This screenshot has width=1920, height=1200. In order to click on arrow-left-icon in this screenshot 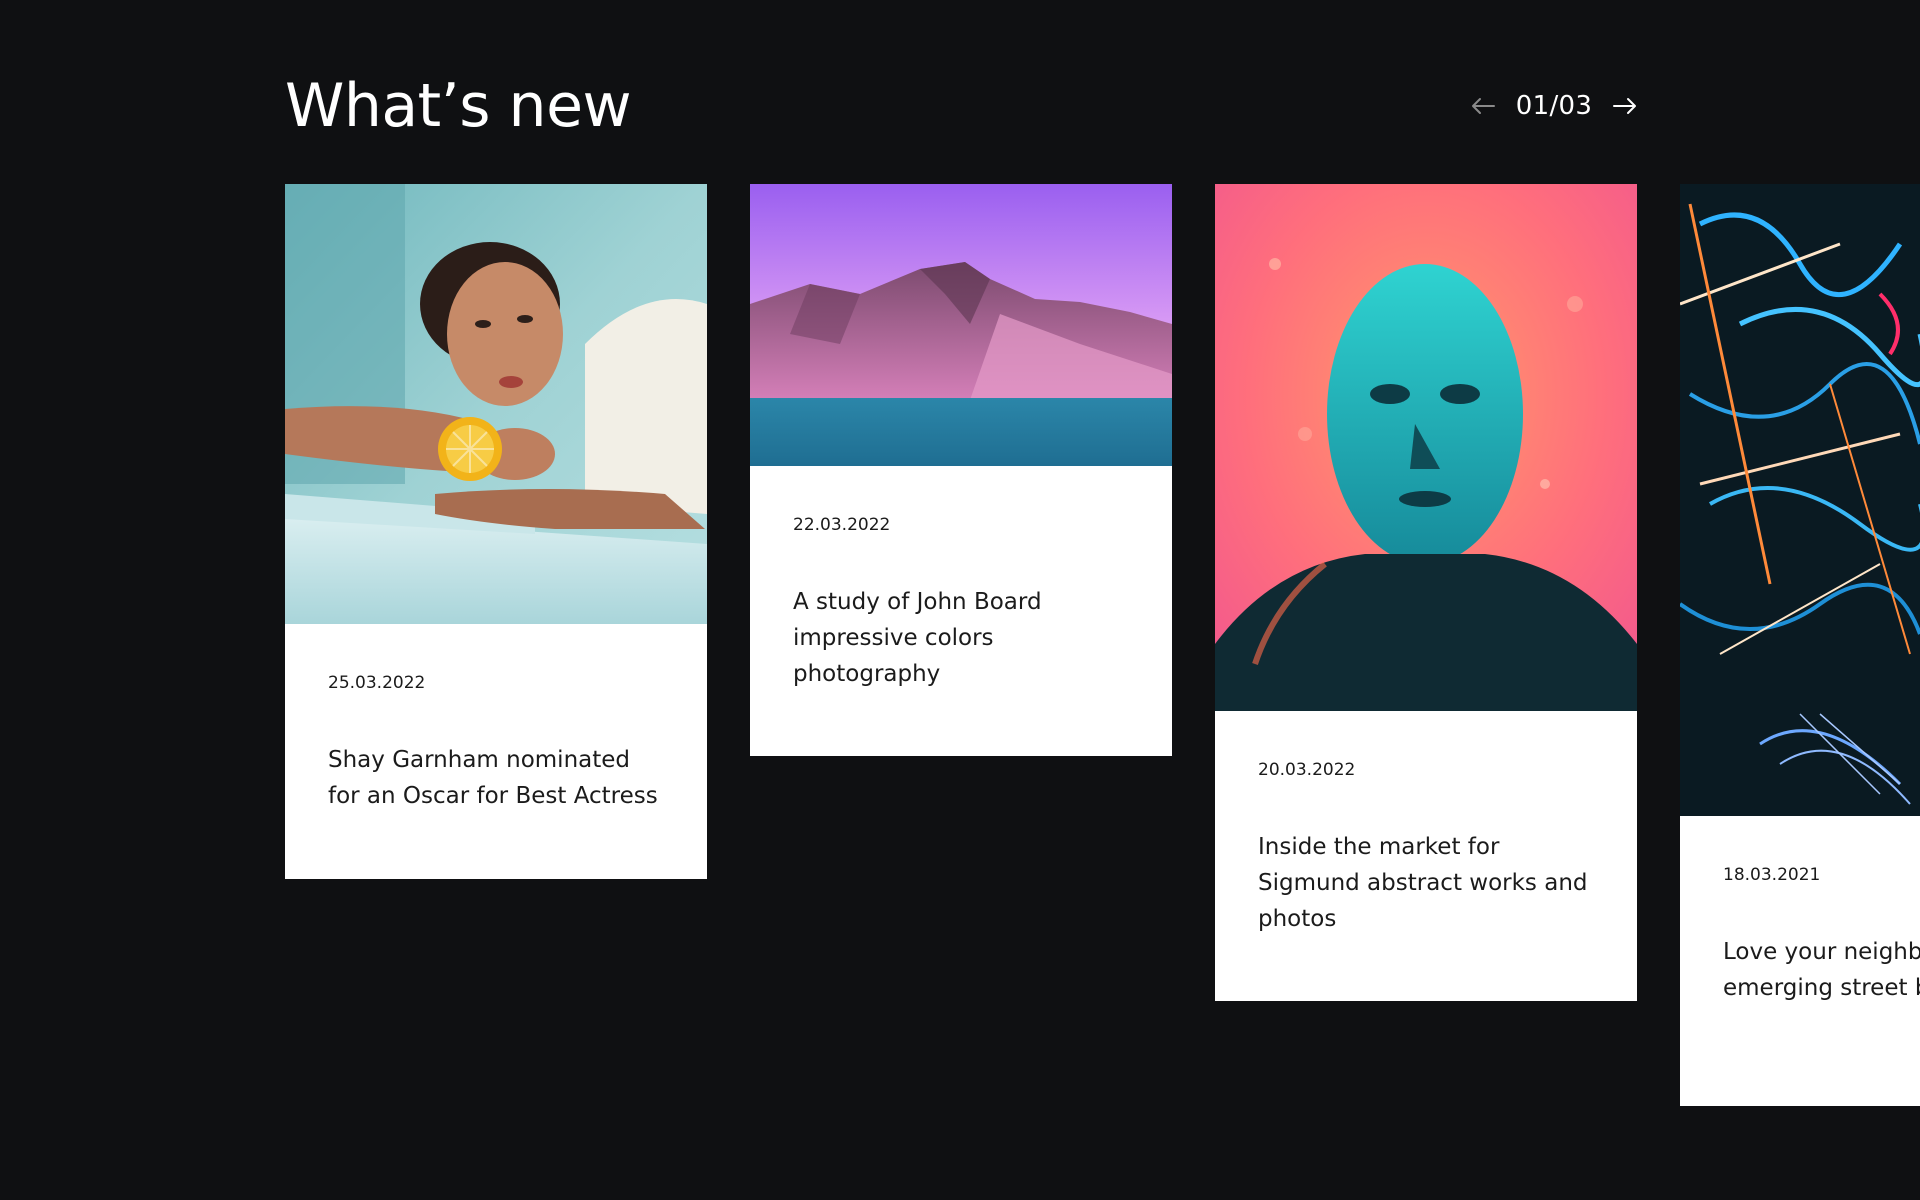, I will do `click(1483, 106)`.